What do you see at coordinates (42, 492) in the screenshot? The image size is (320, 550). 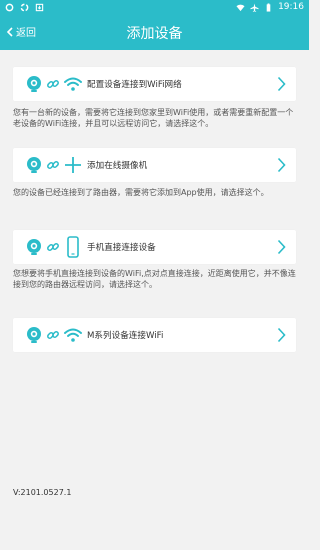 I see `version-text: V:2101.0527.1` at bounding box center [42, 492].